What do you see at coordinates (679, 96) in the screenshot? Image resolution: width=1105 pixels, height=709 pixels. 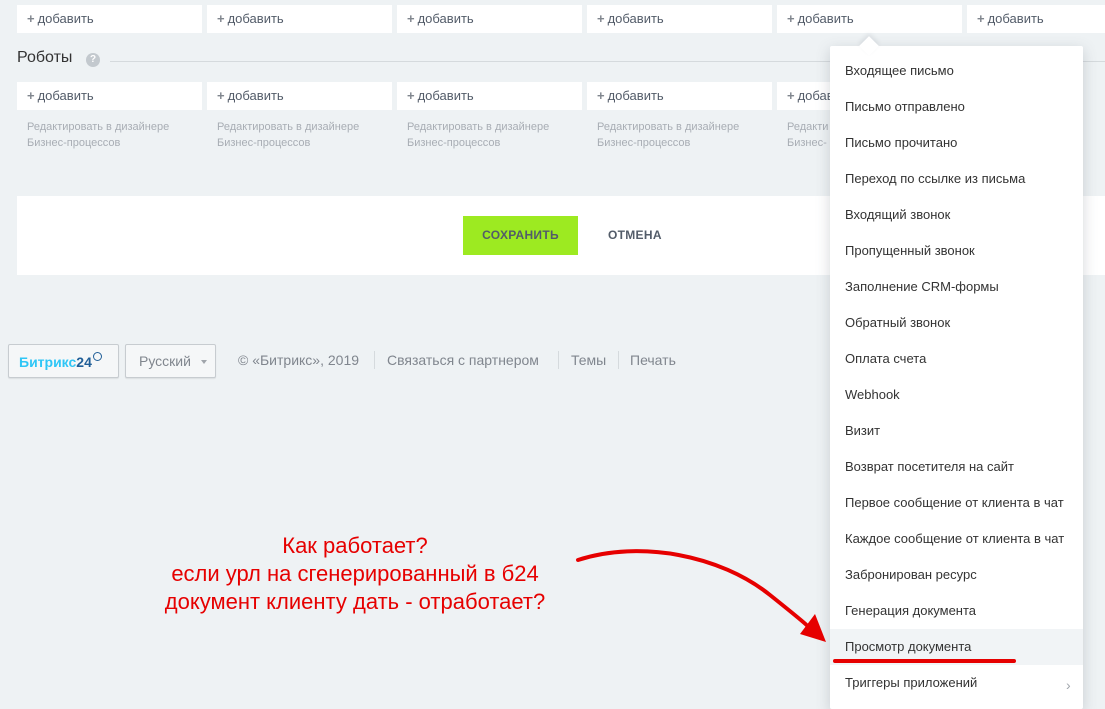 I see `robot-add-button-4: + добавить` at bounding box center [679, 96].